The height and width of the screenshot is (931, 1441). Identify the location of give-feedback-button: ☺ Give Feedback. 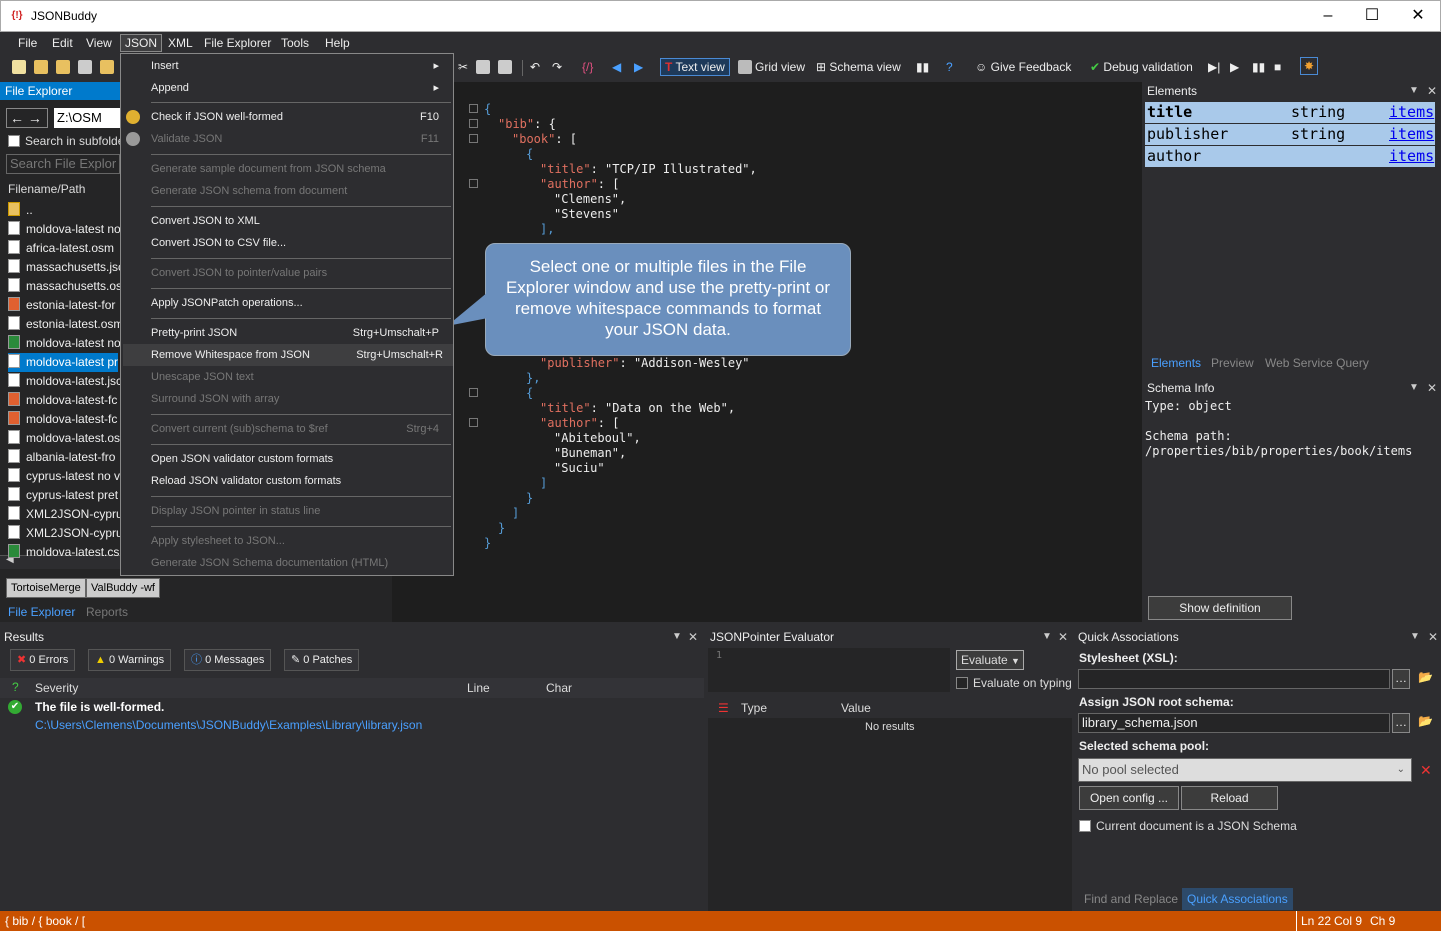
(1023, 67).